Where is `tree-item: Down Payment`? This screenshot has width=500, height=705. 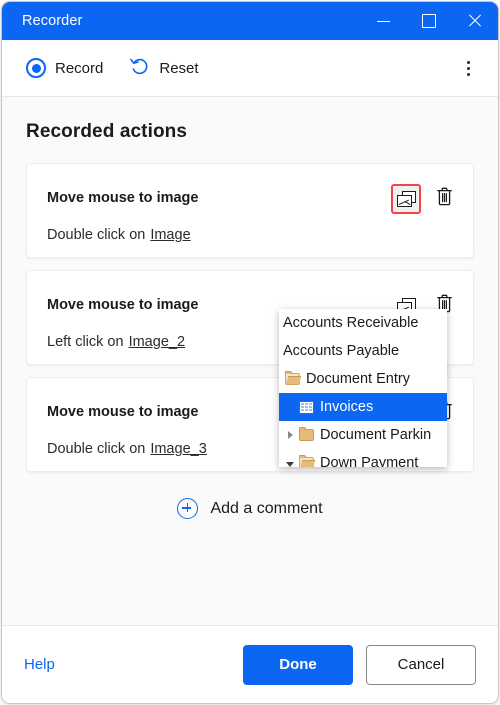
tree-item: Down Payment is located at coordinates (363, 458).